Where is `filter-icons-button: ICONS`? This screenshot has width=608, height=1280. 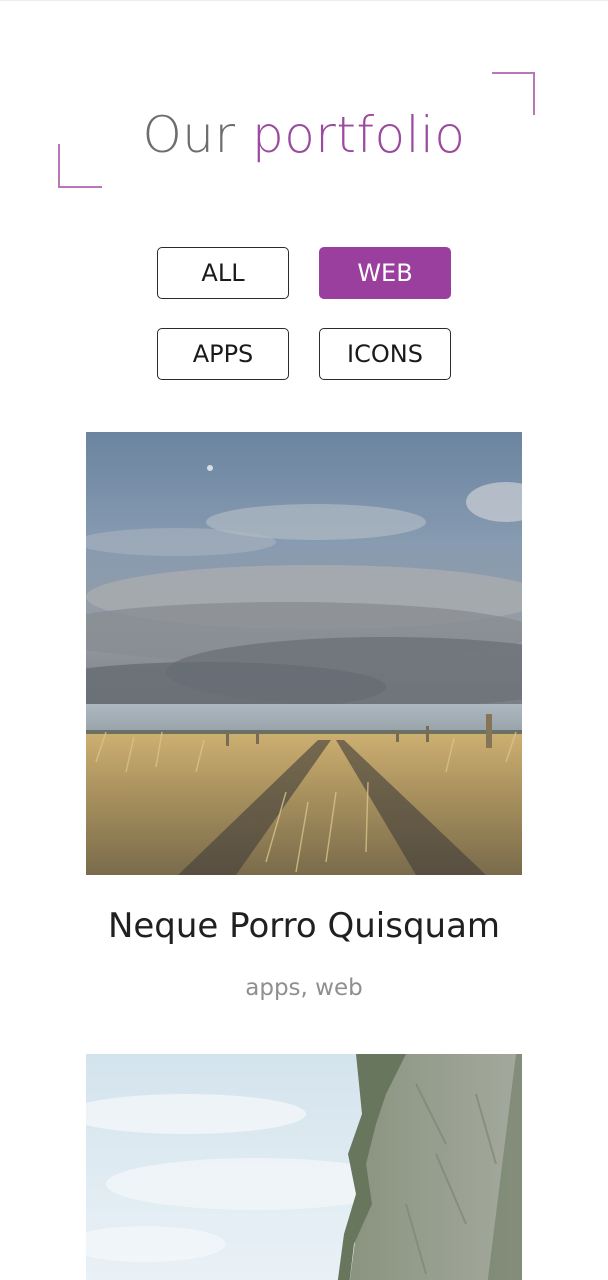
filter-icons-button: ICONS is located at coordinates (385, 354).